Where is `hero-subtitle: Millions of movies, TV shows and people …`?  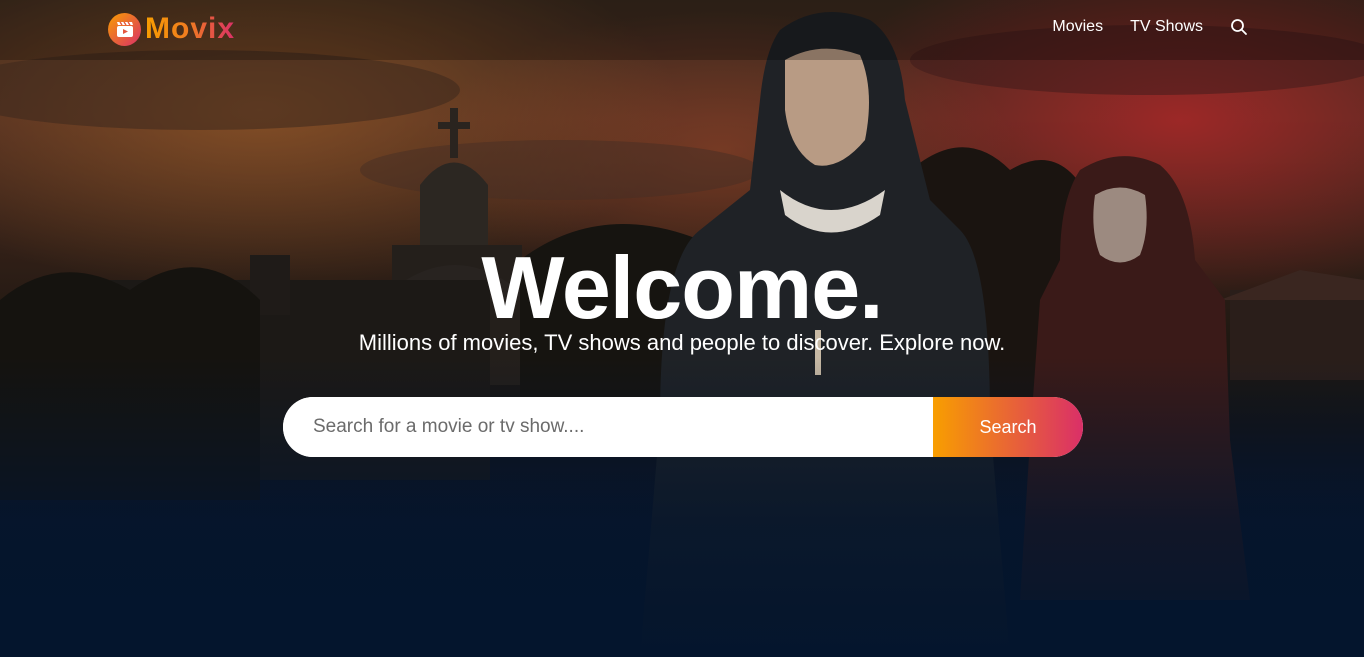 hero-subtitle: Millions of movies, TV shows and people … is located at coordinates (682, 342).